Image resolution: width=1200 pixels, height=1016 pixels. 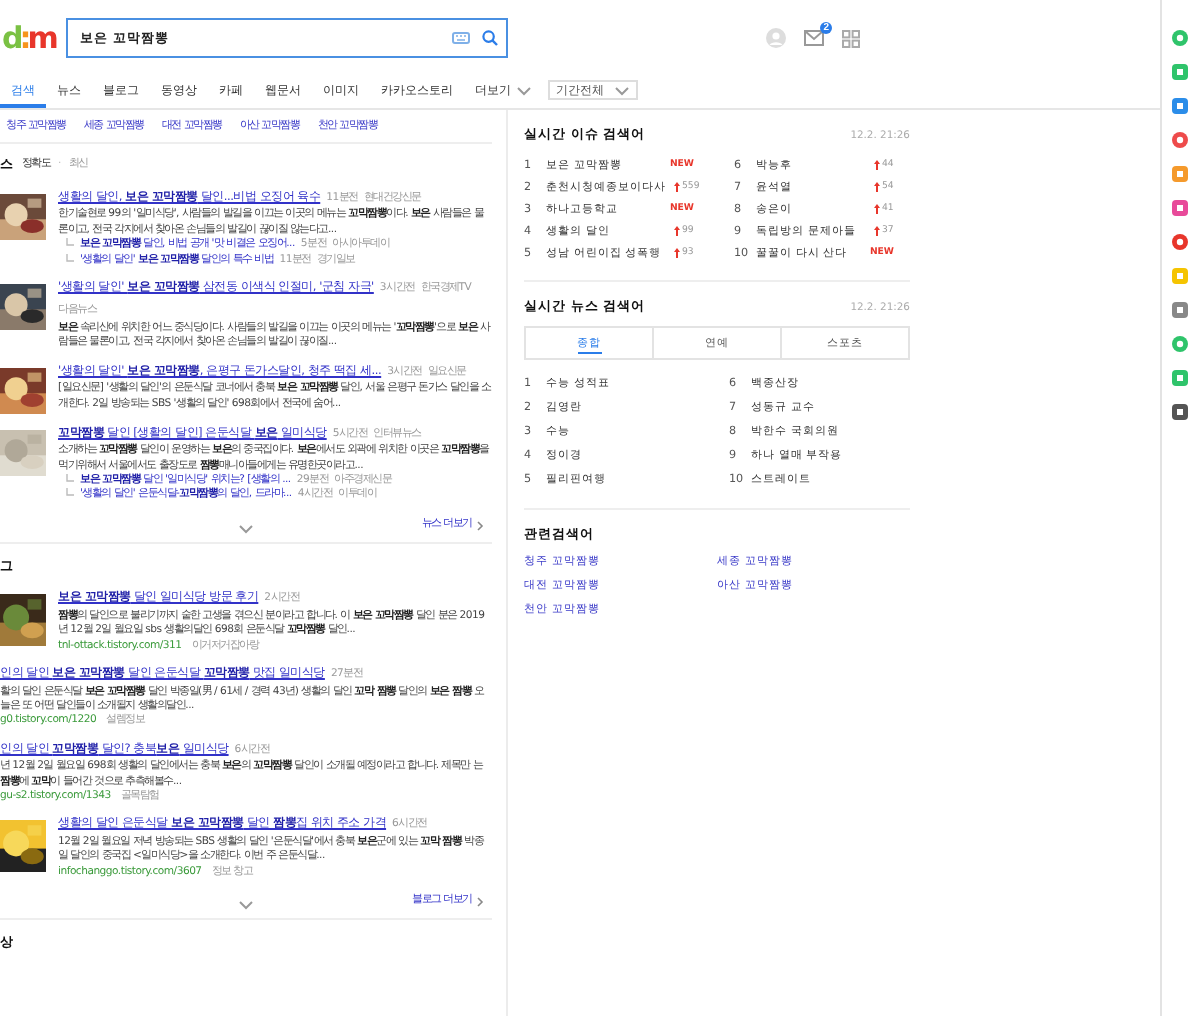 What do you see at coordinates (32, 38) in the screenshot?
I see `logo: d:m` at bounding box center [32, 38].